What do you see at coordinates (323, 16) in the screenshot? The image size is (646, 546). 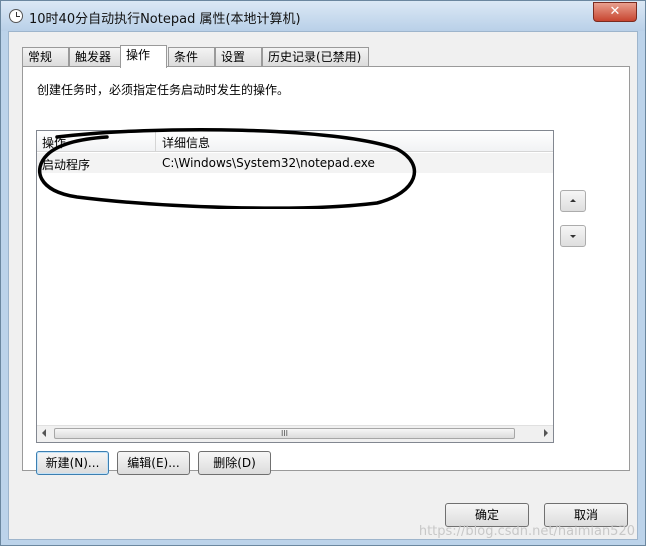 I see `title-bar: 10时40分自动执行Notepad 属性(本地计算机) ✕` at bounding box center [323, 16].